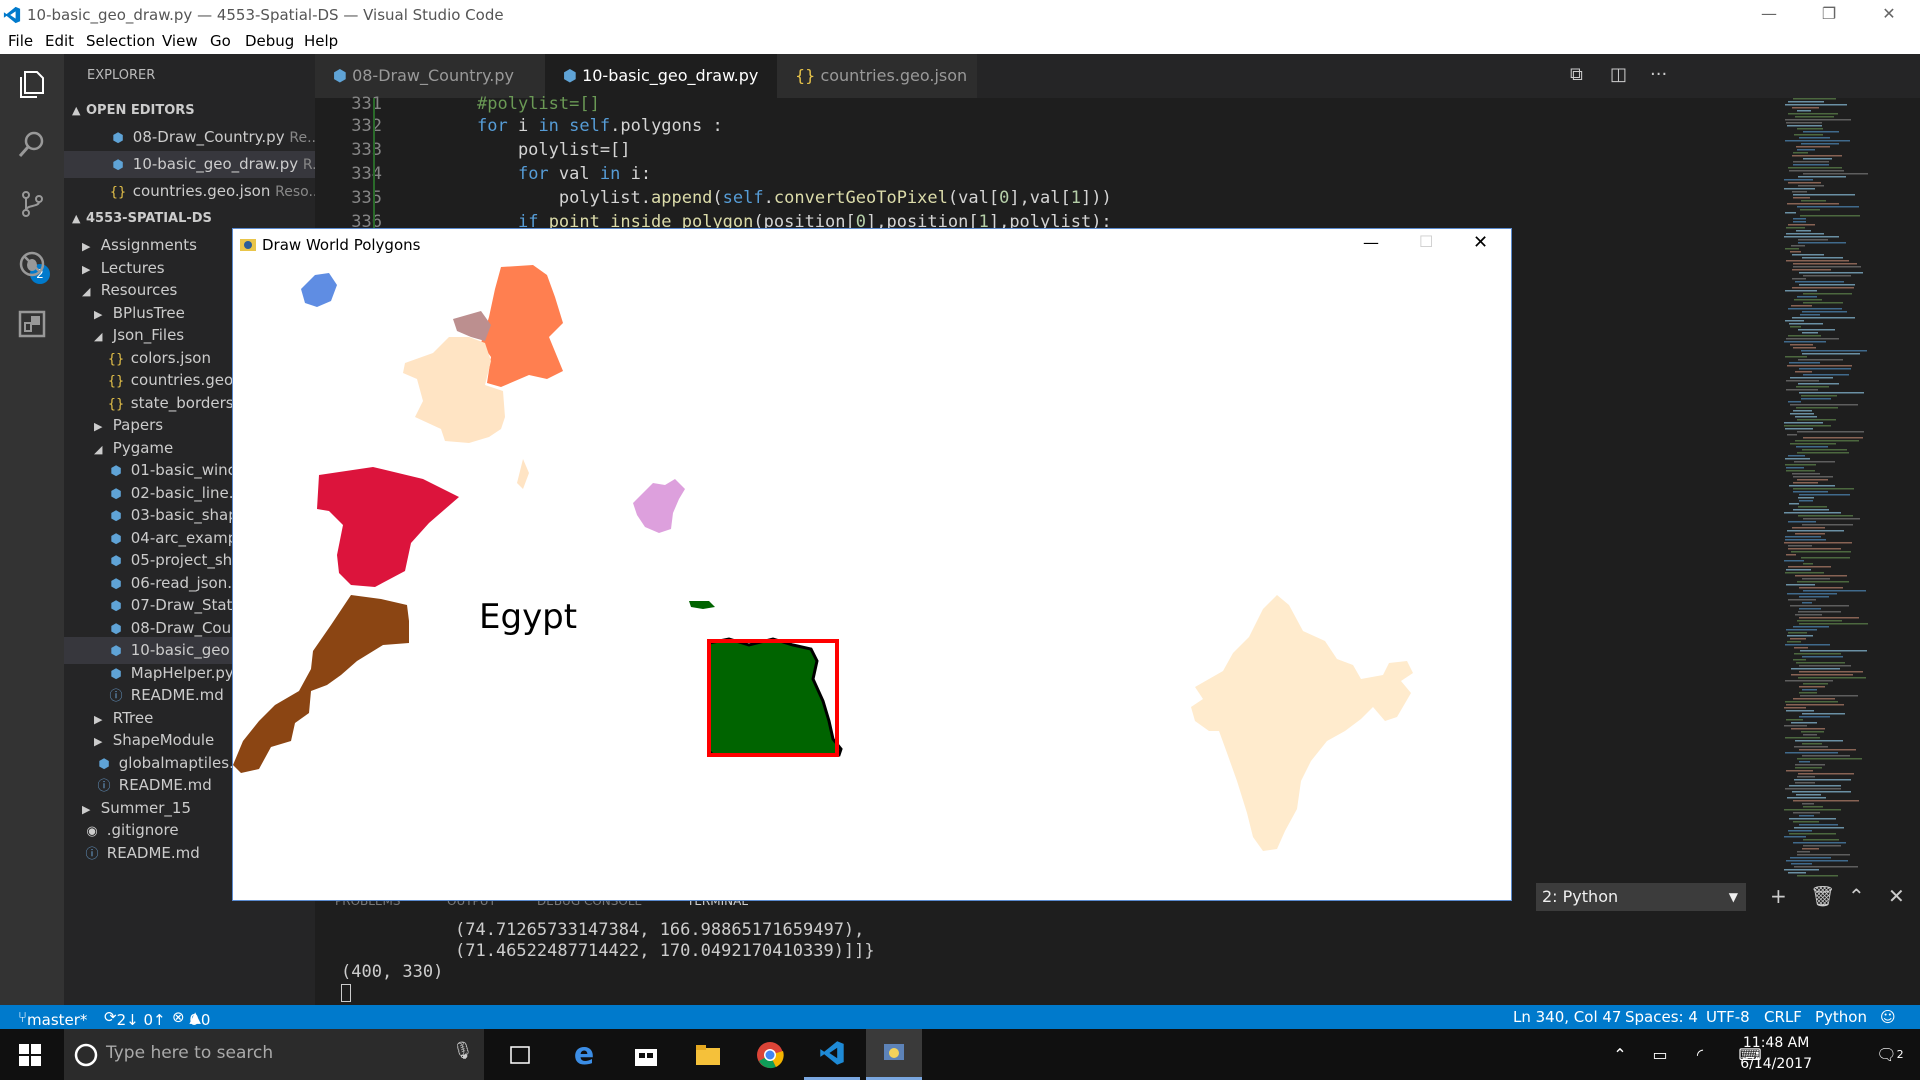 This screenshot has height=1080, width=1920. What do you see at coordinates (20, 41) in the screenshot?
I see `menu-file: File` at bounding box center [20, 41].